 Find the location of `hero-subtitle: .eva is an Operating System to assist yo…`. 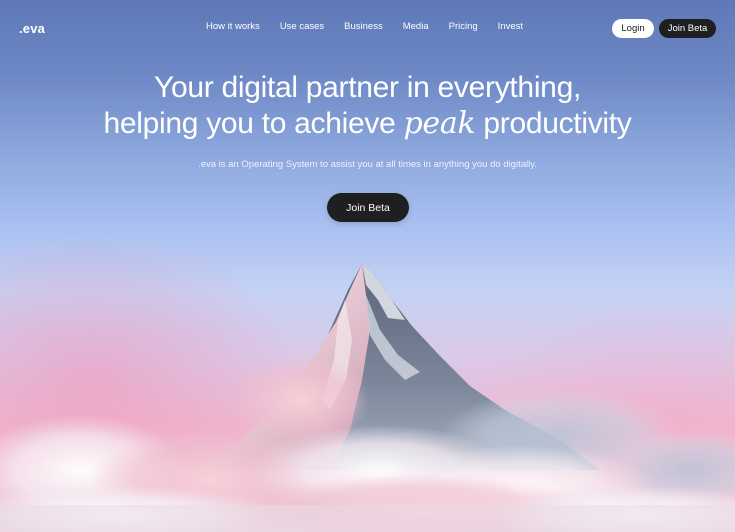

hero-subtitle: .eva is an Operating System to assist yo… is located at coordinates (367, 164).